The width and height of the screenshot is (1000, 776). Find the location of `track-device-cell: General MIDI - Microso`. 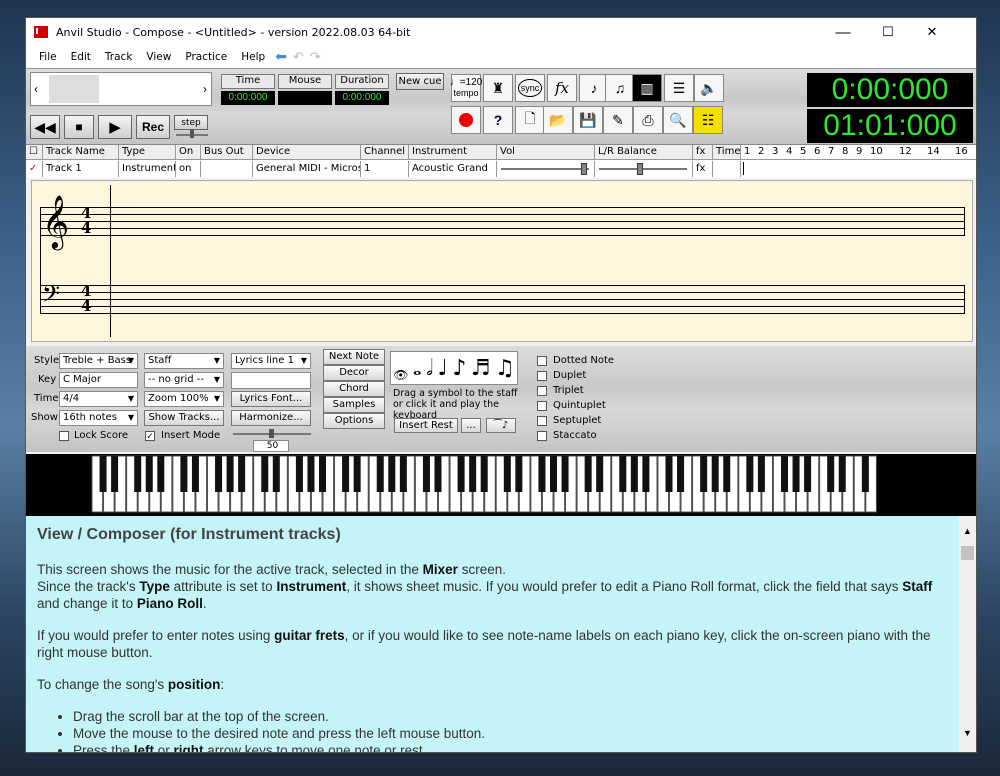

track-device-cell: General MIDI - Microso is located at coordinates (307, 169).